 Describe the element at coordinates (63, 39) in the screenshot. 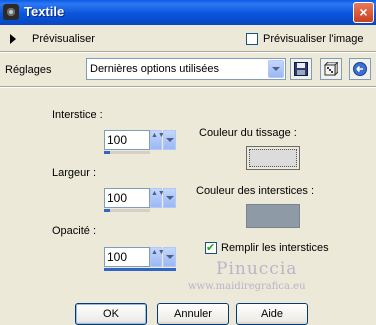

I see `preview-label: Prévisualiser` at that location.